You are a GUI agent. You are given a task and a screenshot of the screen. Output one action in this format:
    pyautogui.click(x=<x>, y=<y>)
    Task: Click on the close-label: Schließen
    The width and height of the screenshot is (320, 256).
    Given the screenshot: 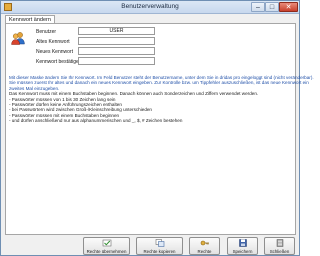 What is the action you would take?
    pyautogui.click(x=279, y=251)
    